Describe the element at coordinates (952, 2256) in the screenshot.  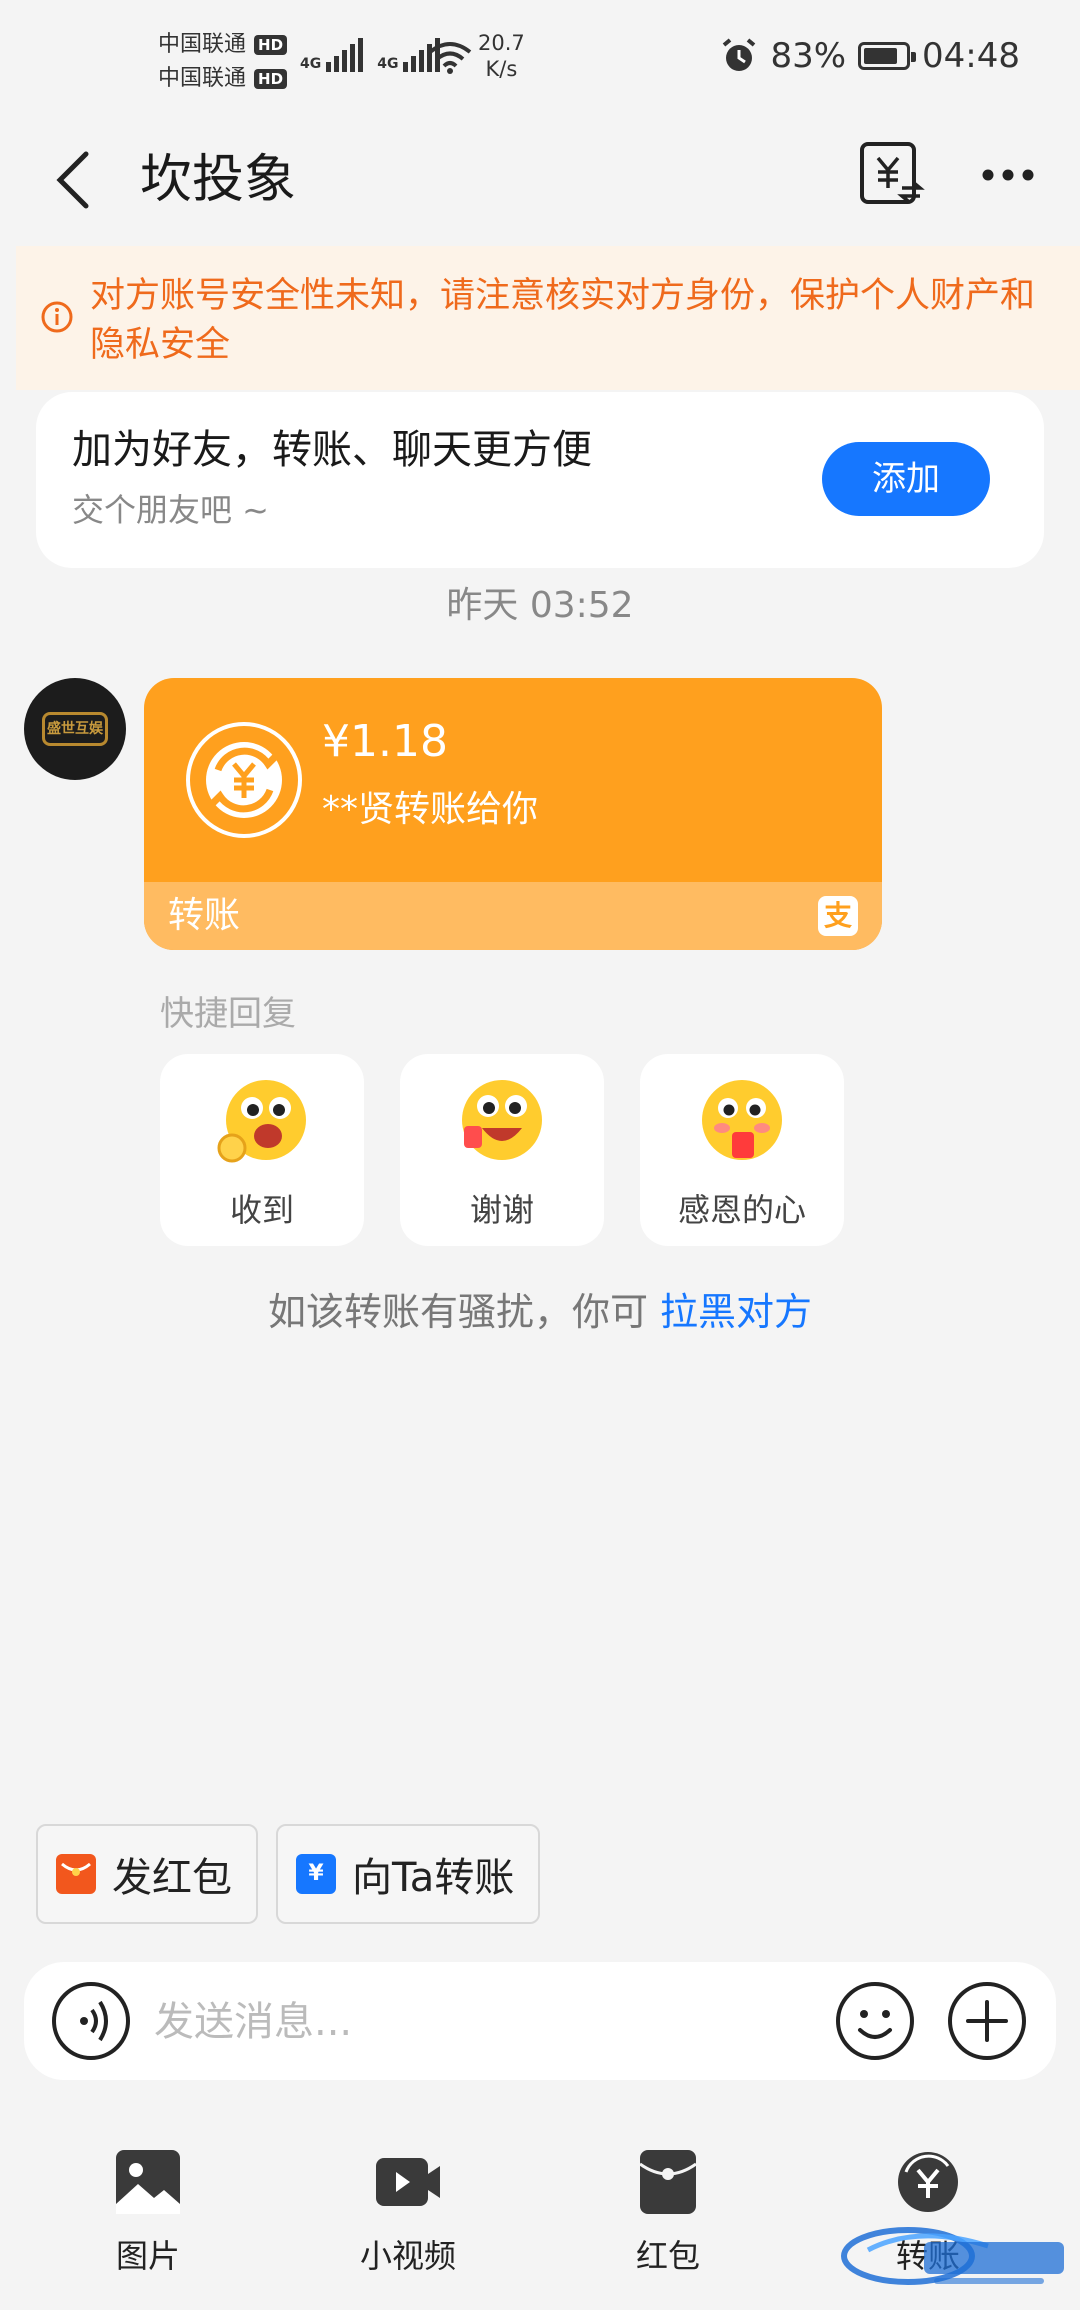
I see `watermark-logo` at that location.